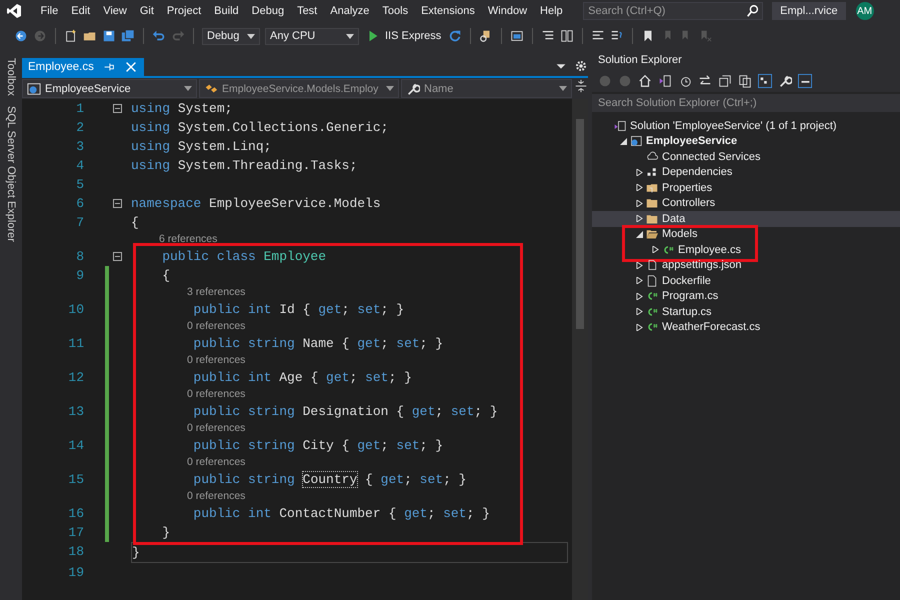 Image resolution: width=900 pixels, height=600 pixels. What do you see at coordinates (765, 81) in the screenshot?
I see `view-tree-icon` at bounding box center [765, 81].